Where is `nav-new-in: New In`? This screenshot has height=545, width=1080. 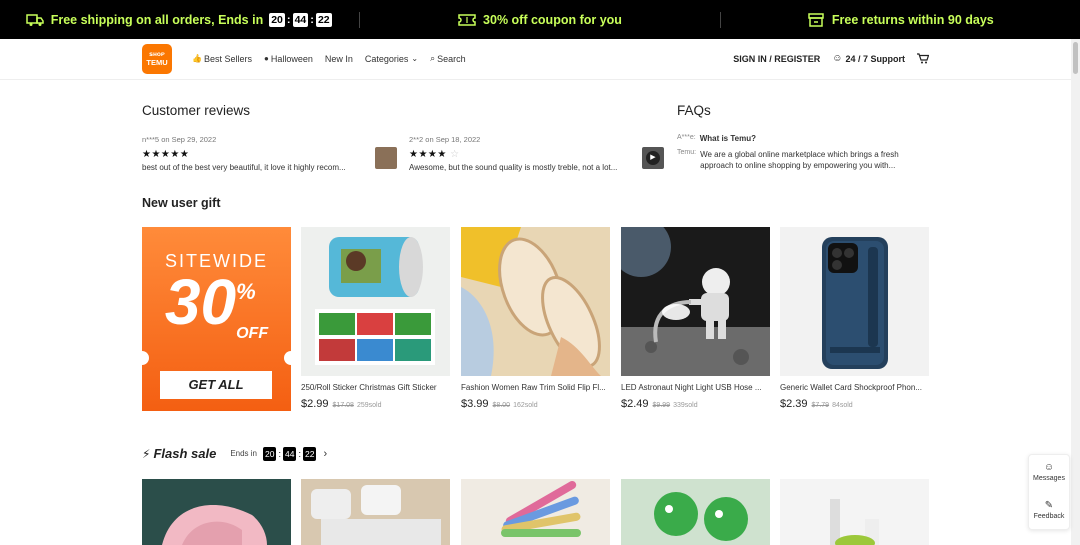 nav-new-in: New In is located at coordinates (339, 58).